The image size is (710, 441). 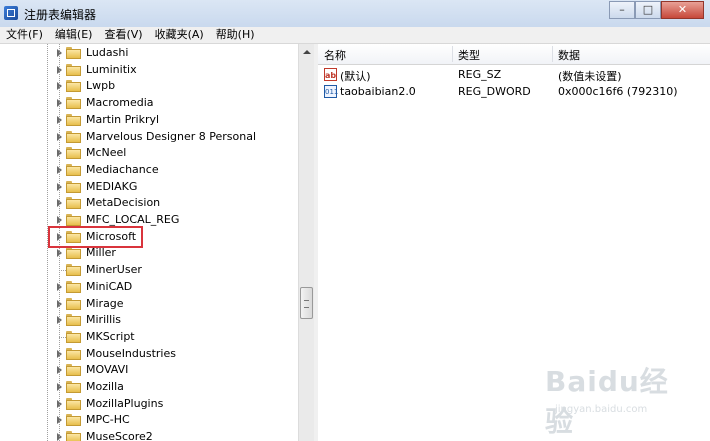 I want to click on tree-item-metadecision: MetaDecision, so click(x=149, y=203).